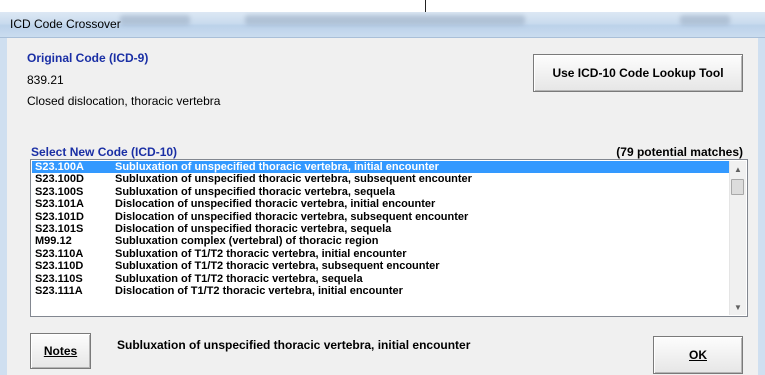 The width and height of the screenshot is (765, 375). Describe the element at coordinates (59, 204) in the screenshot. I see `list-item-code: S23.101A` at that location.